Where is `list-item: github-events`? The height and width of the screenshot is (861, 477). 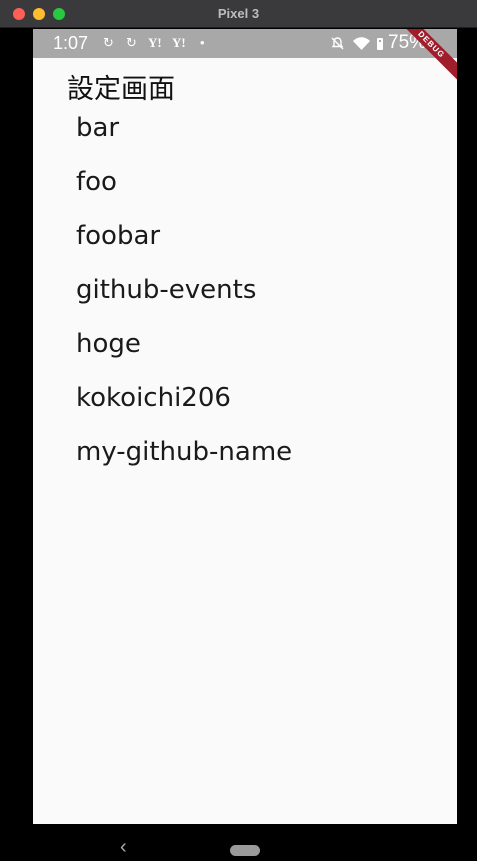
list-item: github-events is located at coordinates (245, 290).